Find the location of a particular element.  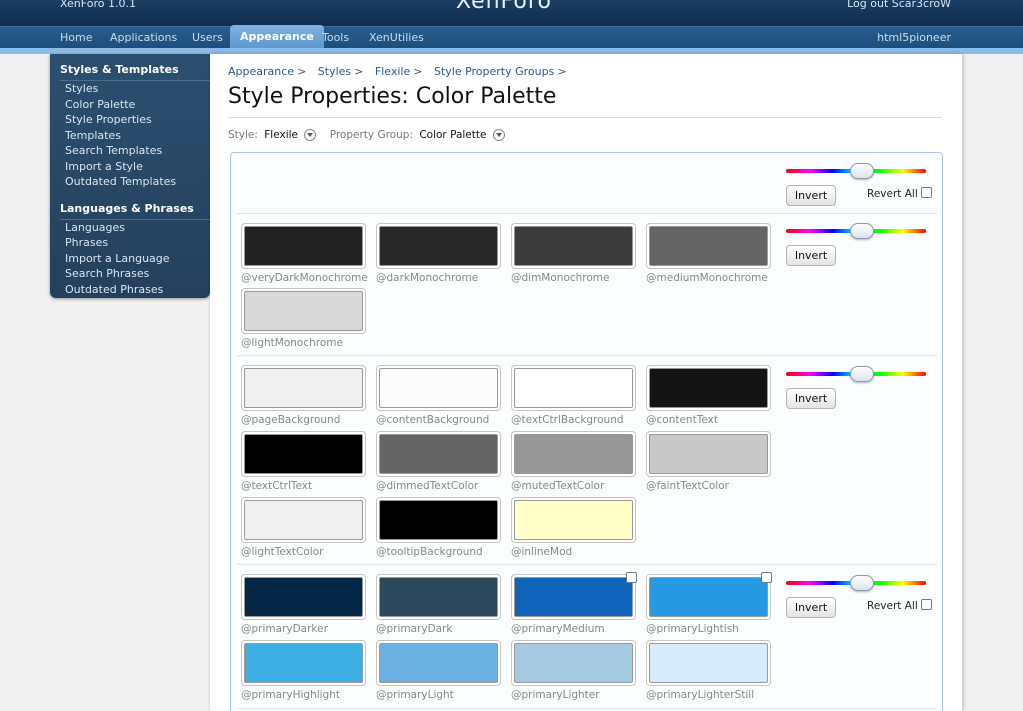

color-swatch-label: @textCtrlBackground is located at coordinates (567, 420).